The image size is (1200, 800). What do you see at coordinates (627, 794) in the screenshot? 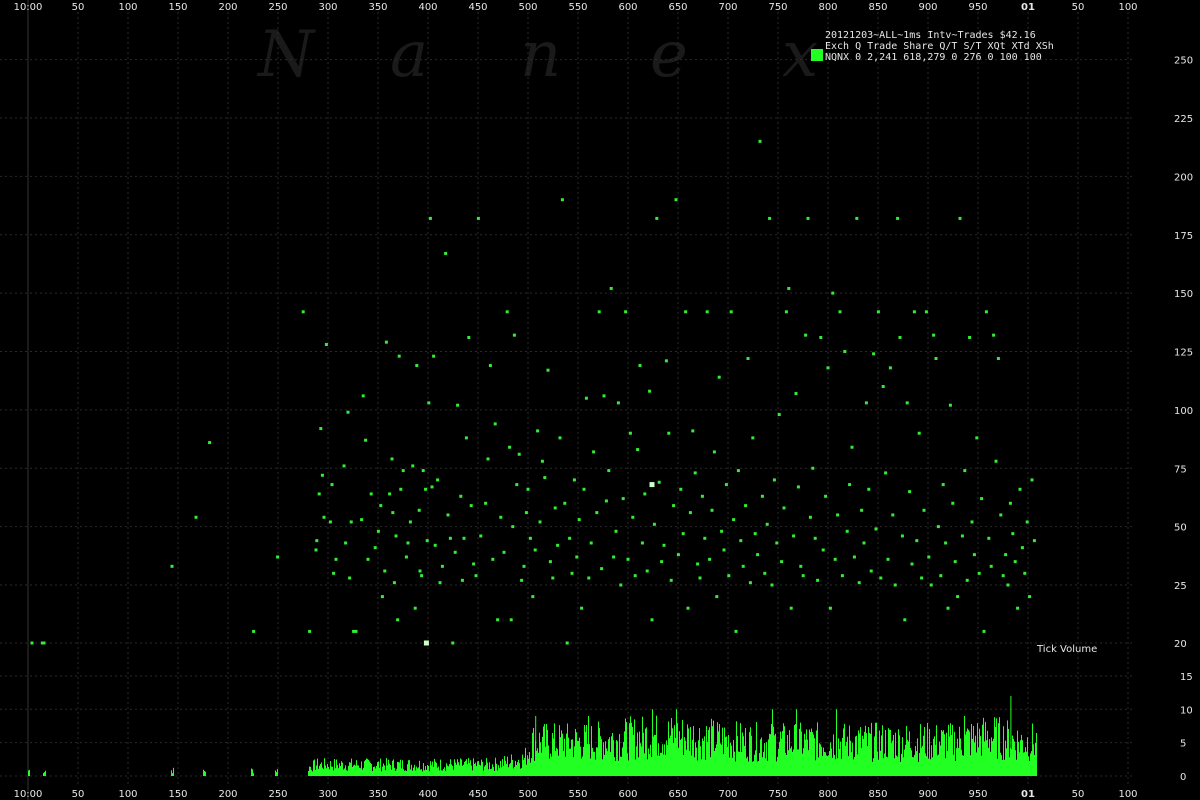
I see `x-tick-label: 600` at bounding box center [627, 794].